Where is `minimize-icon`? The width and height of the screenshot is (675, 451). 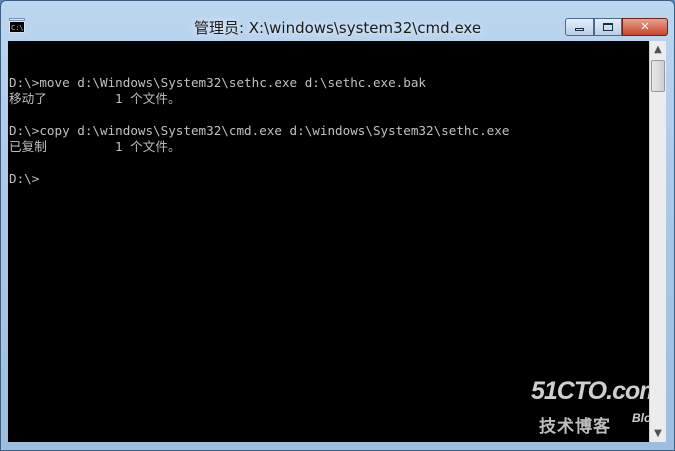 minimize-icon is located at coordinates (579, 29).